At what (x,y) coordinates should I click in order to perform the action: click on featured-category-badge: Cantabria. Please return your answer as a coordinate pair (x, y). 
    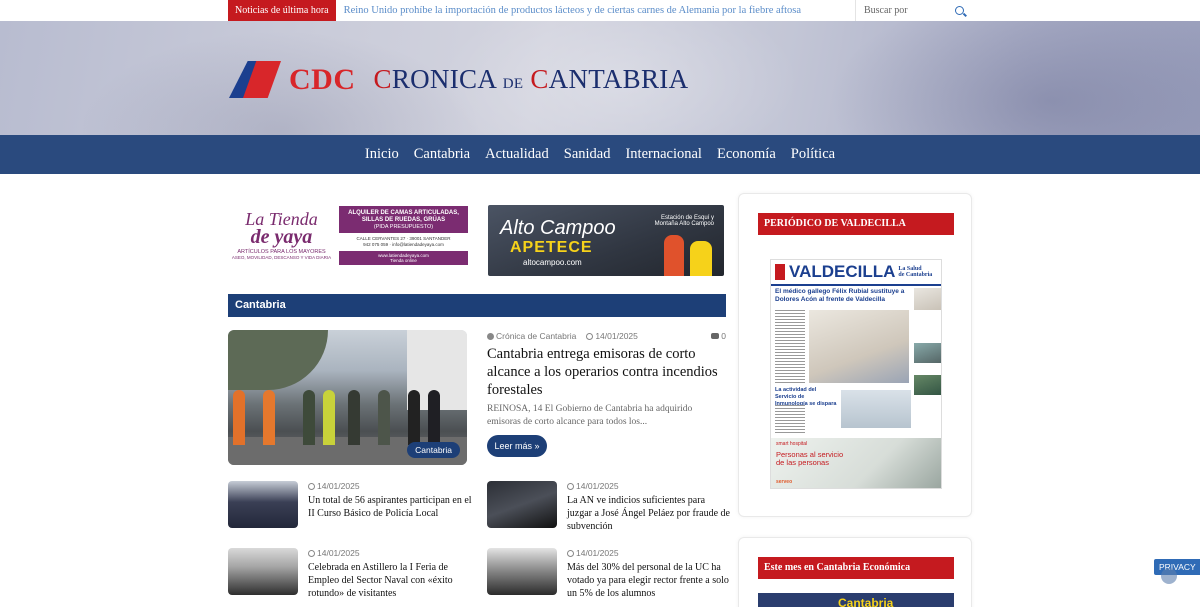
    Looking at the image, I should click on (433, 450).